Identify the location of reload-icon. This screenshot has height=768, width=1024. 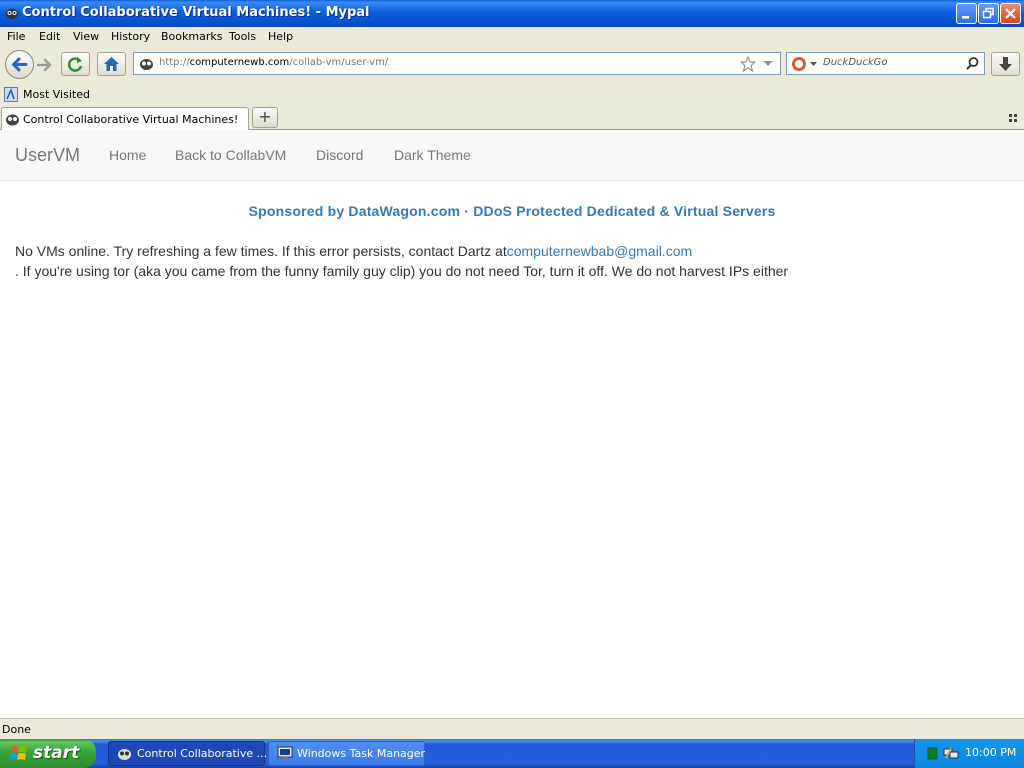
(75, 64).